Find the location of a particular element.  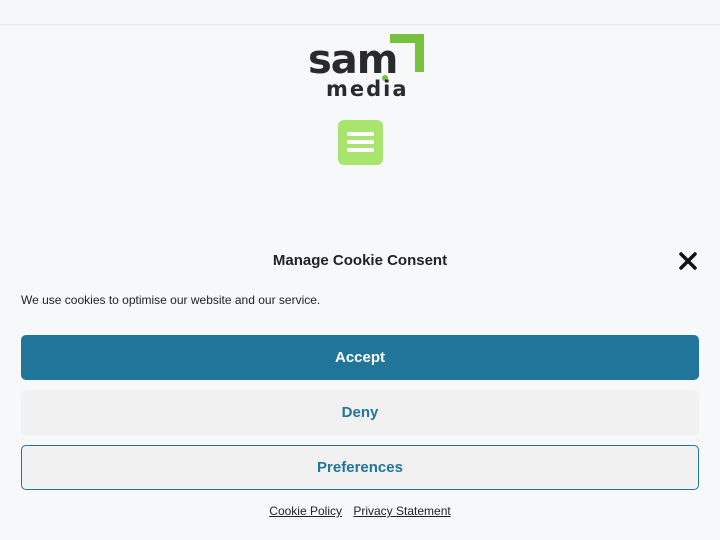

consent-title: Manage Cookie Consent is located at coordinates (360, 260).